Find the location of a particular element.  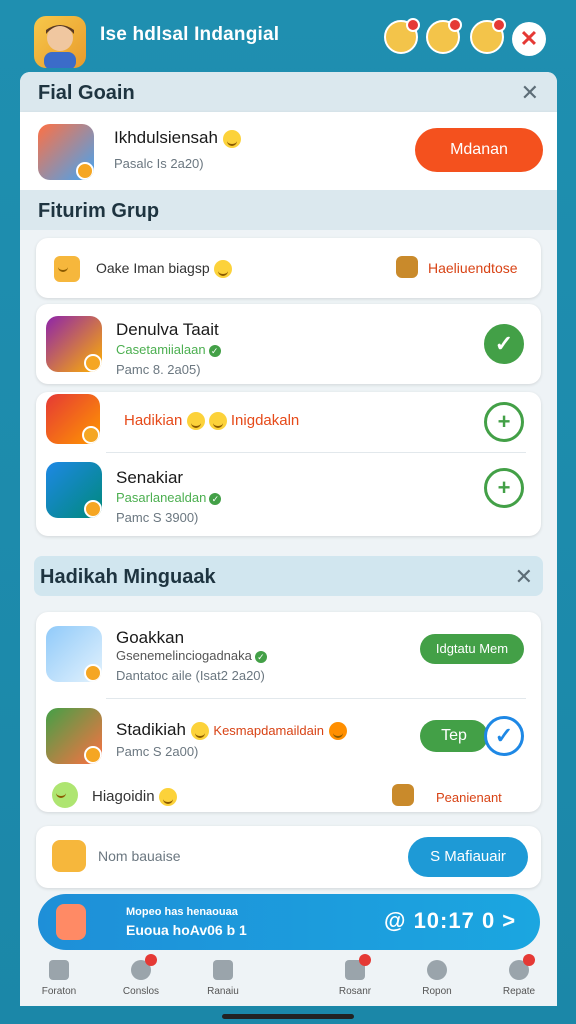

section-header: Hadikah Minguaak ✕ is located at coordinates (288, 576).